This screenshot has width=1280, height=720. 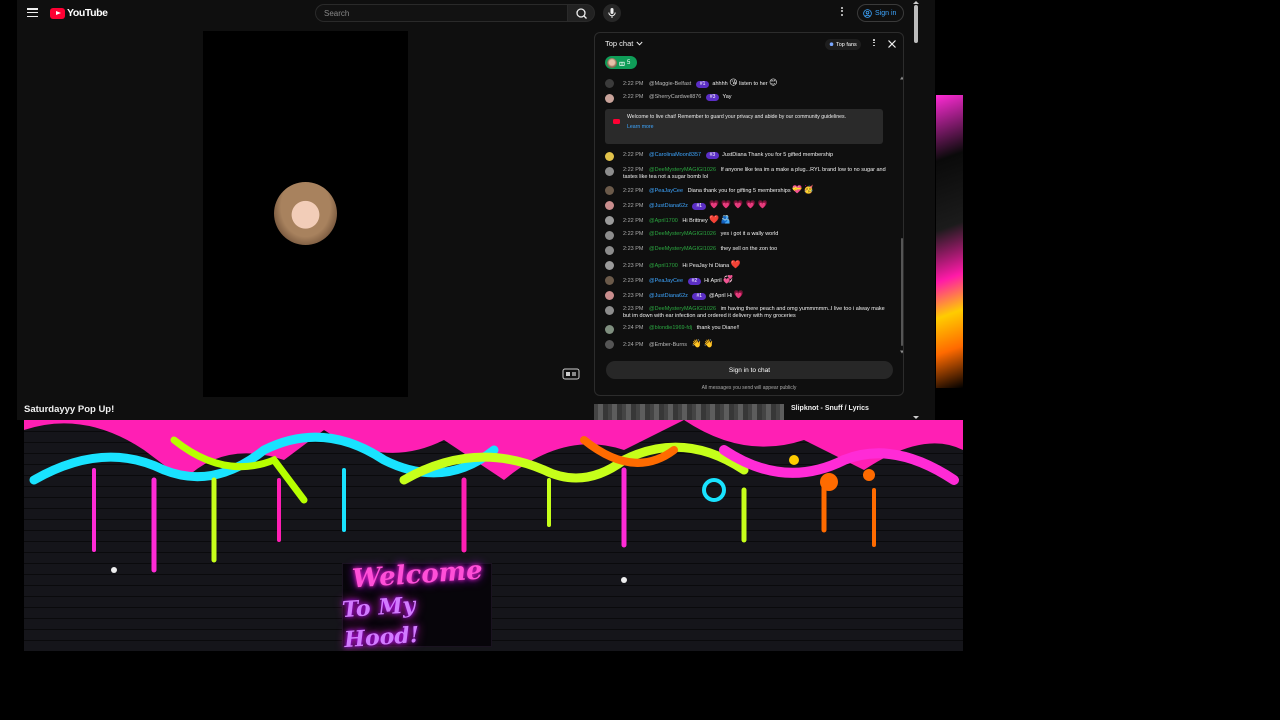 I want to click on miniplayer-icon, so click(x=571, y=374).